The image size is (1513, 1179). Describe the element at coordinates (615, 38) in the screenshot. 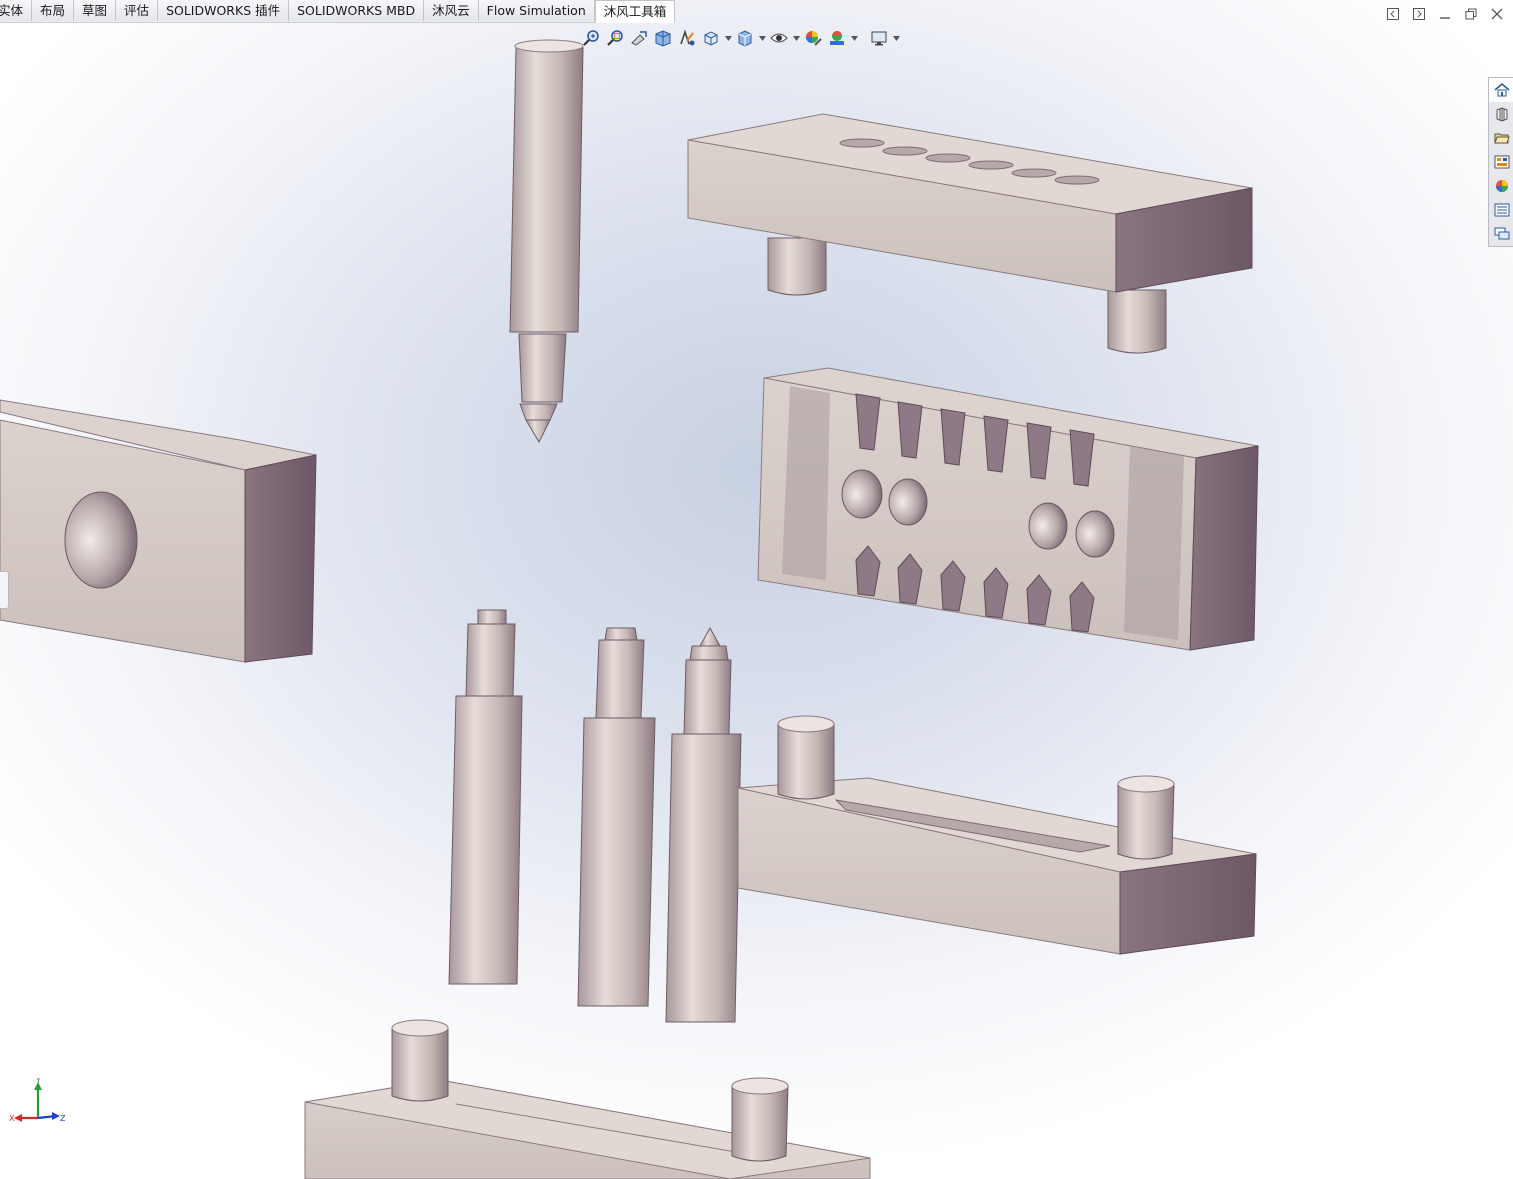

I see `zoom-to-area-icon` at that location.